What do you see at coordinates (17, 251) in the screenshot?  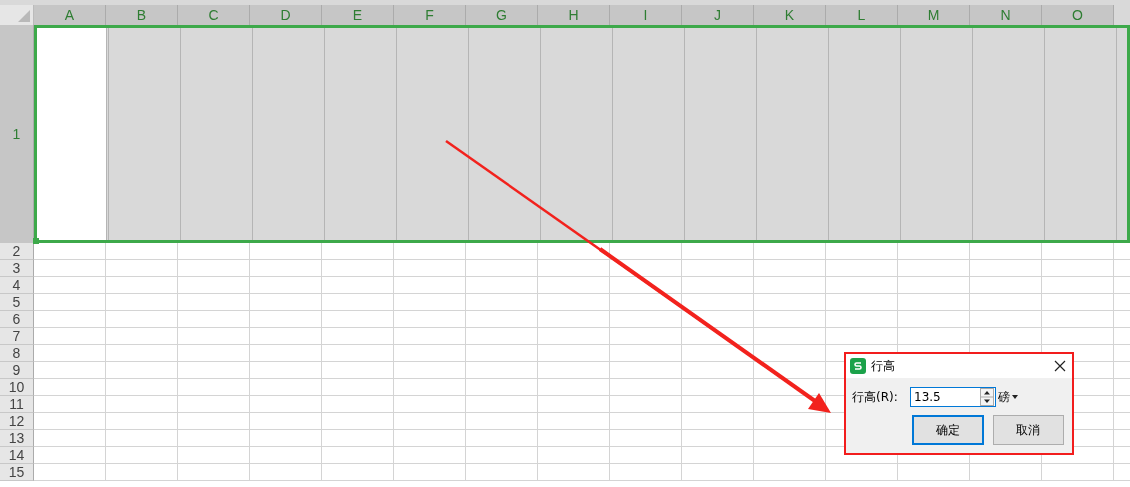 I see `row-header: 2` at bounding box center [17, 251].